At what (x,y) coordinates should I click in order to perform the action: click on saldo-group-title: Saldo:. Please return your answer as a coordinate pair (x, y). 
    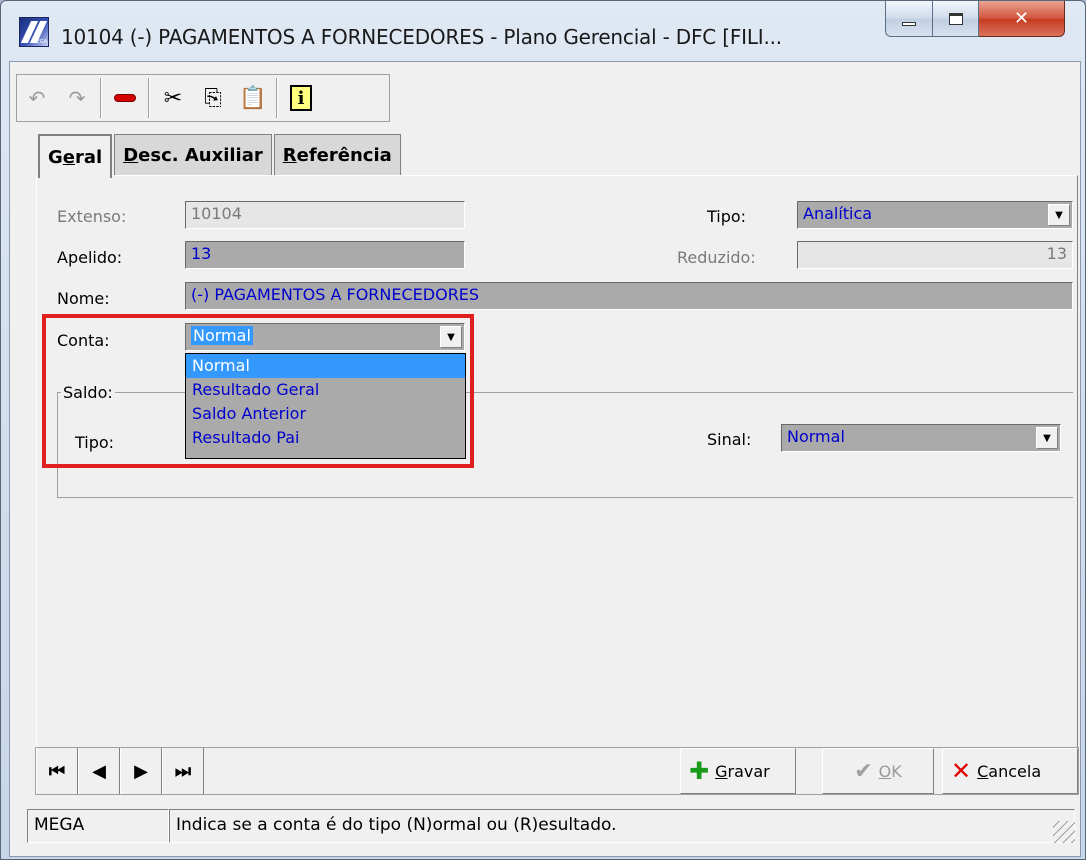
    Looking at the image, I should click on (88, 392).